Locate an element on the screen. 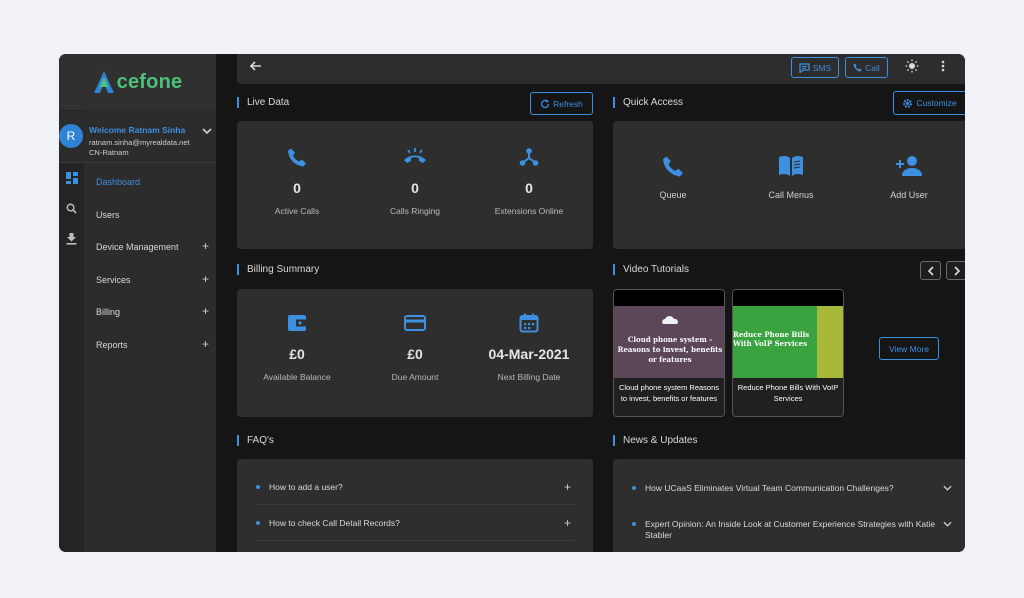 The width and height of the screenshot is (1024, 598). message-icon is located at coordinates (804, 67).